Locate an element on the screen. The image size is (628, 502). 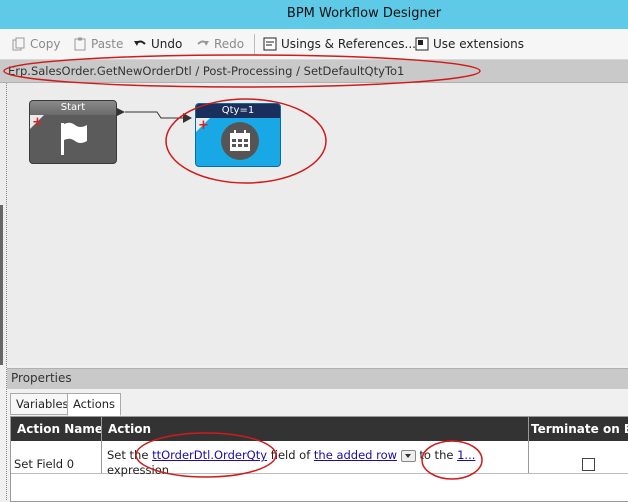
properties-tabs: Variables Actions is located at coordinates (317, 402).